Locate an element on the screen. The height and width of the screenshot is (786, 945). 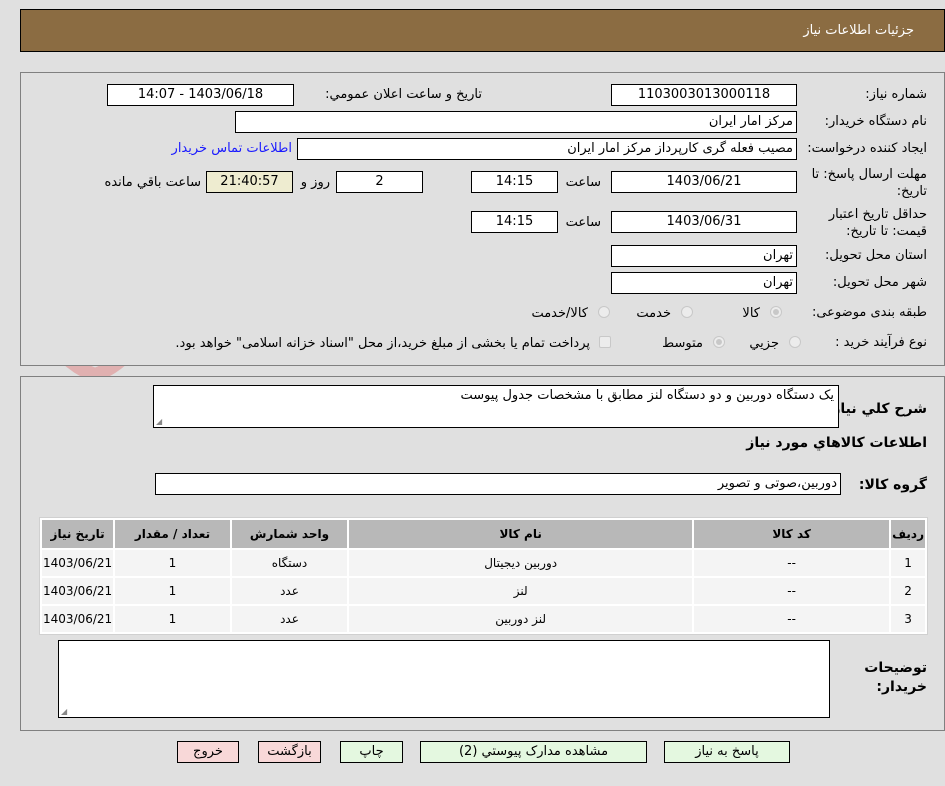
category-label: طبقه بندی موضوعی: is located at coordinates (869, 312).